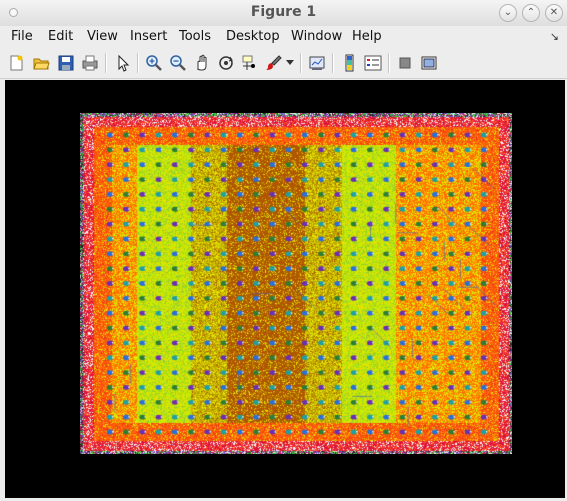 The height and width of the screenshot is (501, 567). Describe the element at coordinates (349, 63) in the screenshot. I see `colorbar-icon` at that location.